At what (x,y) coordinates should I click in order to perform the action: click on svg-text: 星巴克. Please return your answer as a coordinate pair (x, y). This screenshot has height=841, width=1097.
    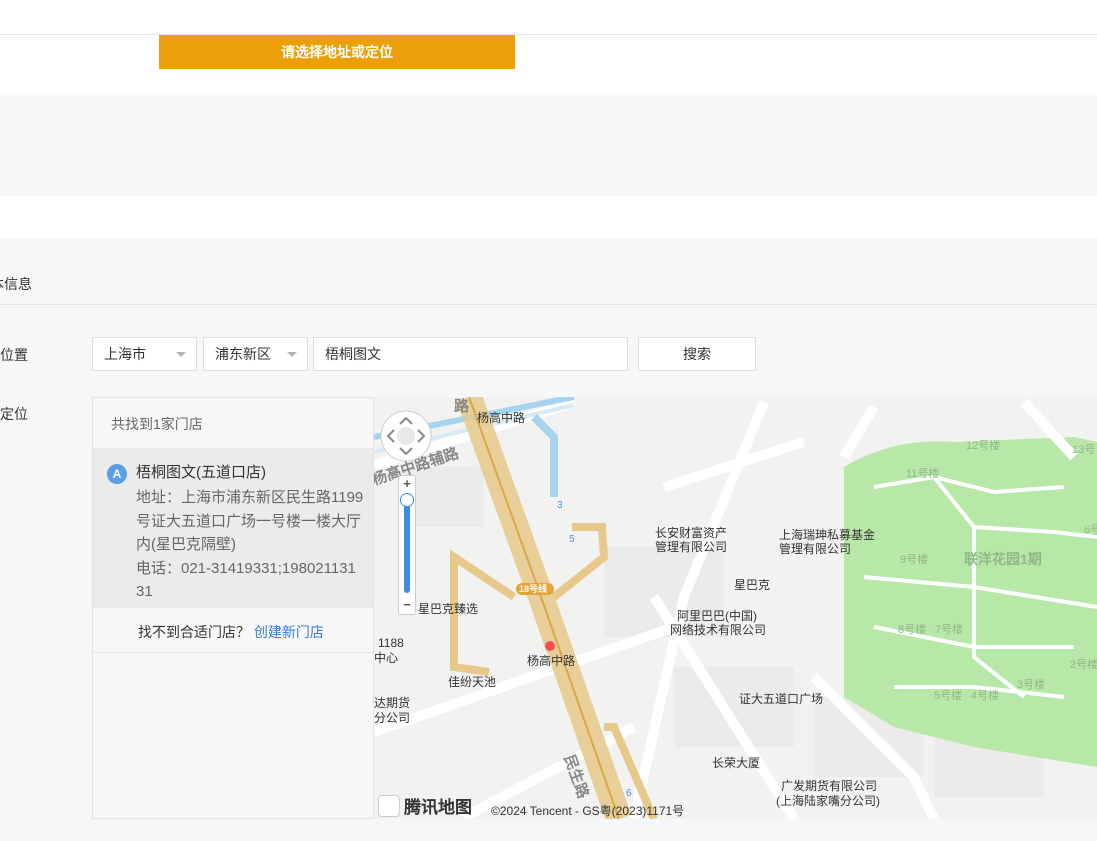
    Looking at the image, I should click on (752, 585).